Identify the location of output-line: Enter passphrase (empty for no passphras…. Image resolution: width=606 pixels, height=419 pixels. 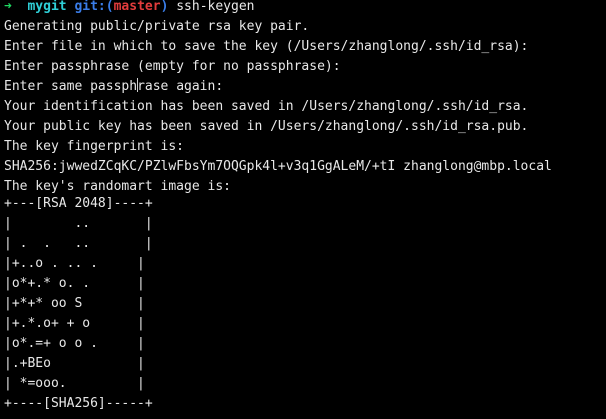
(172, 66).